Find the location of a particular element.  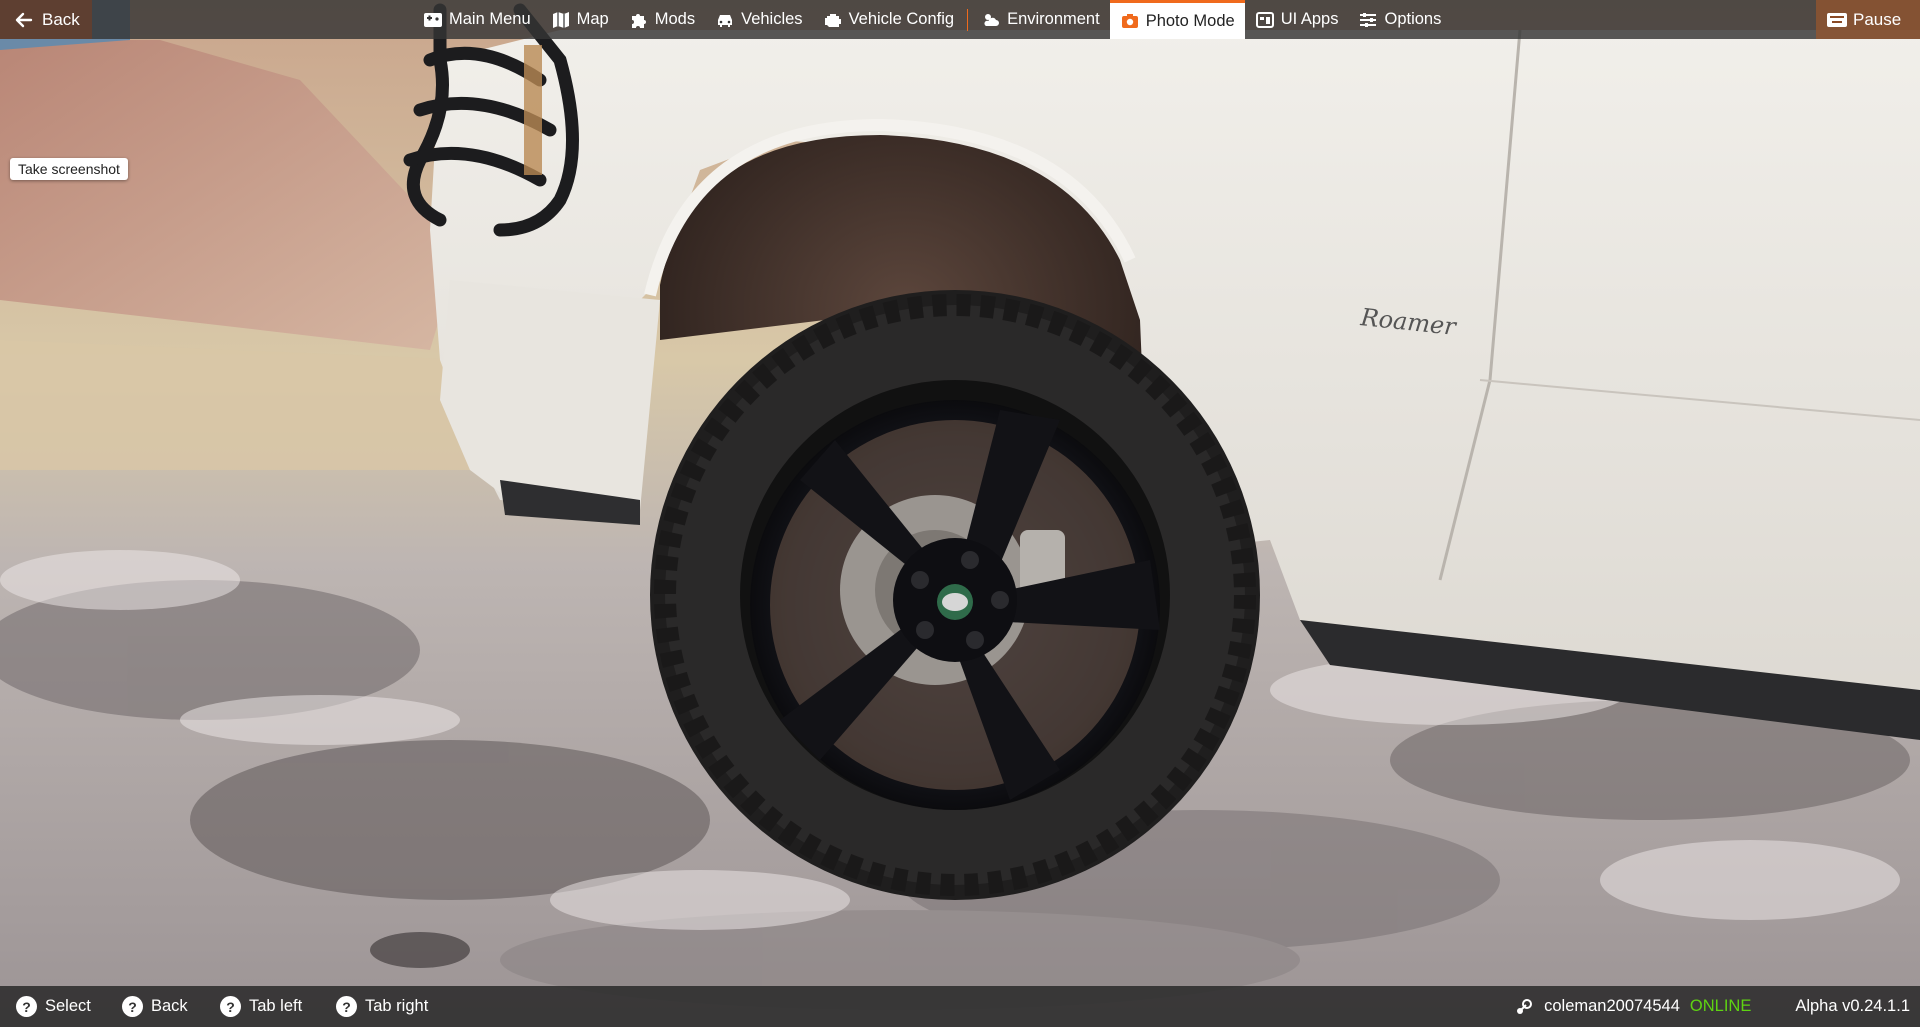

hint-tab-left: ? Tab left is located at coordinates (261, 1006).